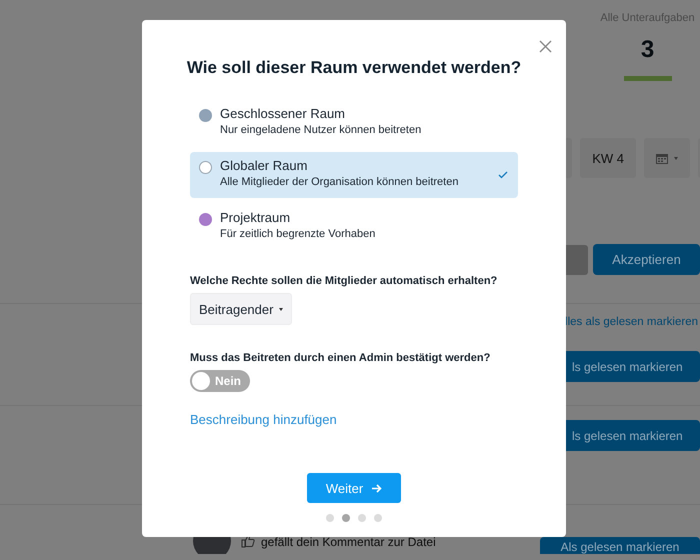 Image resolution: width=700 pixels, height=560 pixels. Describe the element at coordinates (354, 175) in the screenshot. I see `room-type-option: Globaler Raum Alle Mitglieder der Organisation können beitreten` at that location.